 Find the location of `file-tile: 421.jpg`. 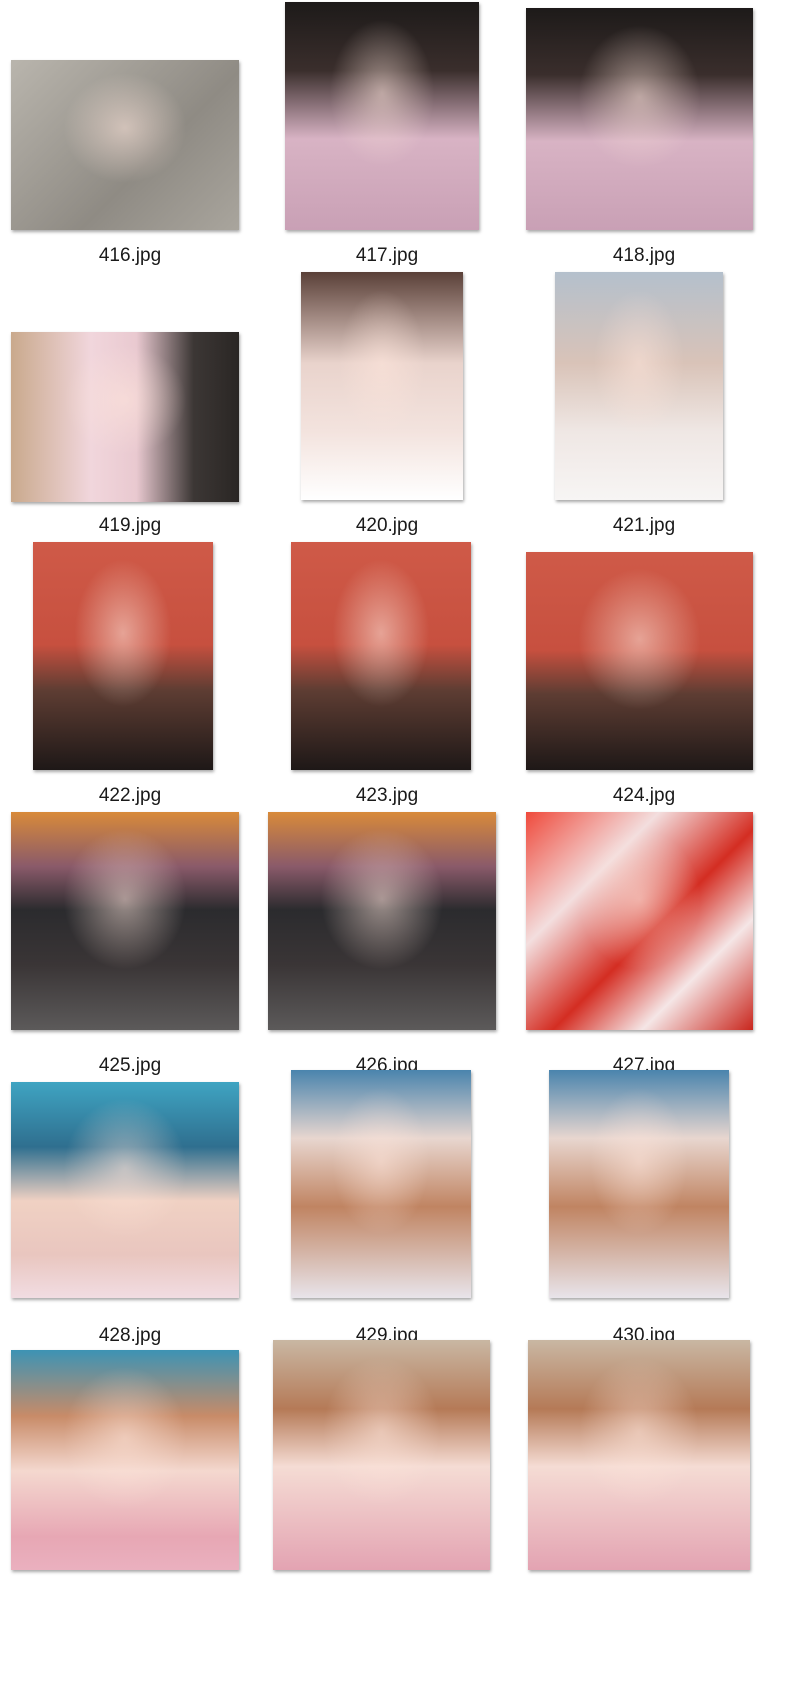

file-tile: 421.jpg is located at coordinates (644, 405).